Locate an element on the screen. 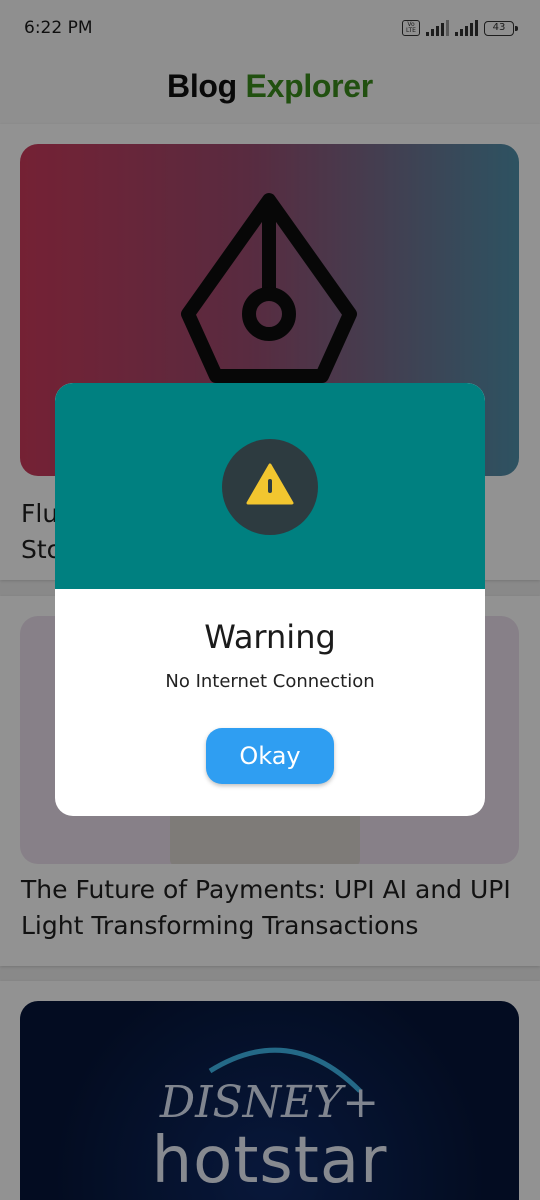 The width and height of the screenshot is (540, 1200). warning-triangle-icon is located at coordinates (270, 484).